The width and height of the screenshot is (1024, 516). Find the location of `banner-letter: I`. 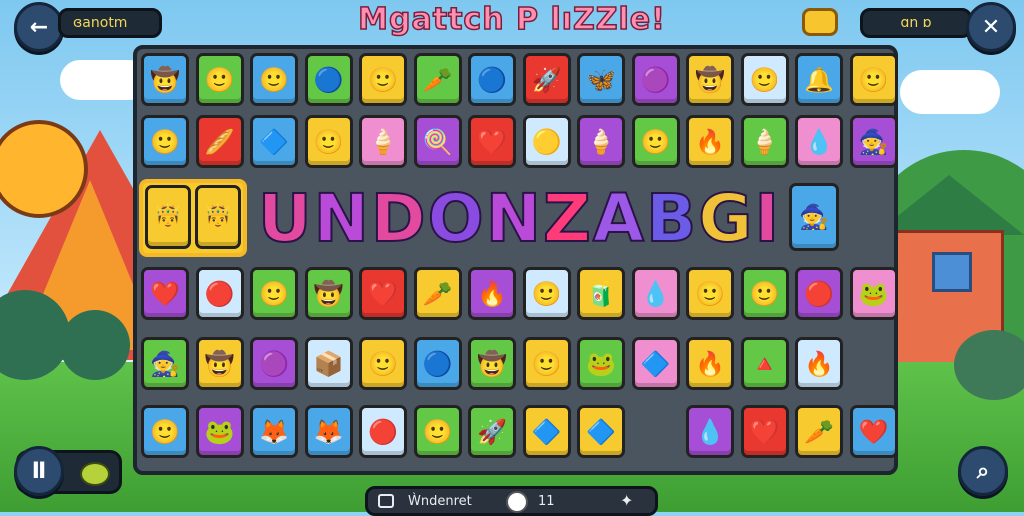

banner-letter: I is located at coordinates (767, 218).